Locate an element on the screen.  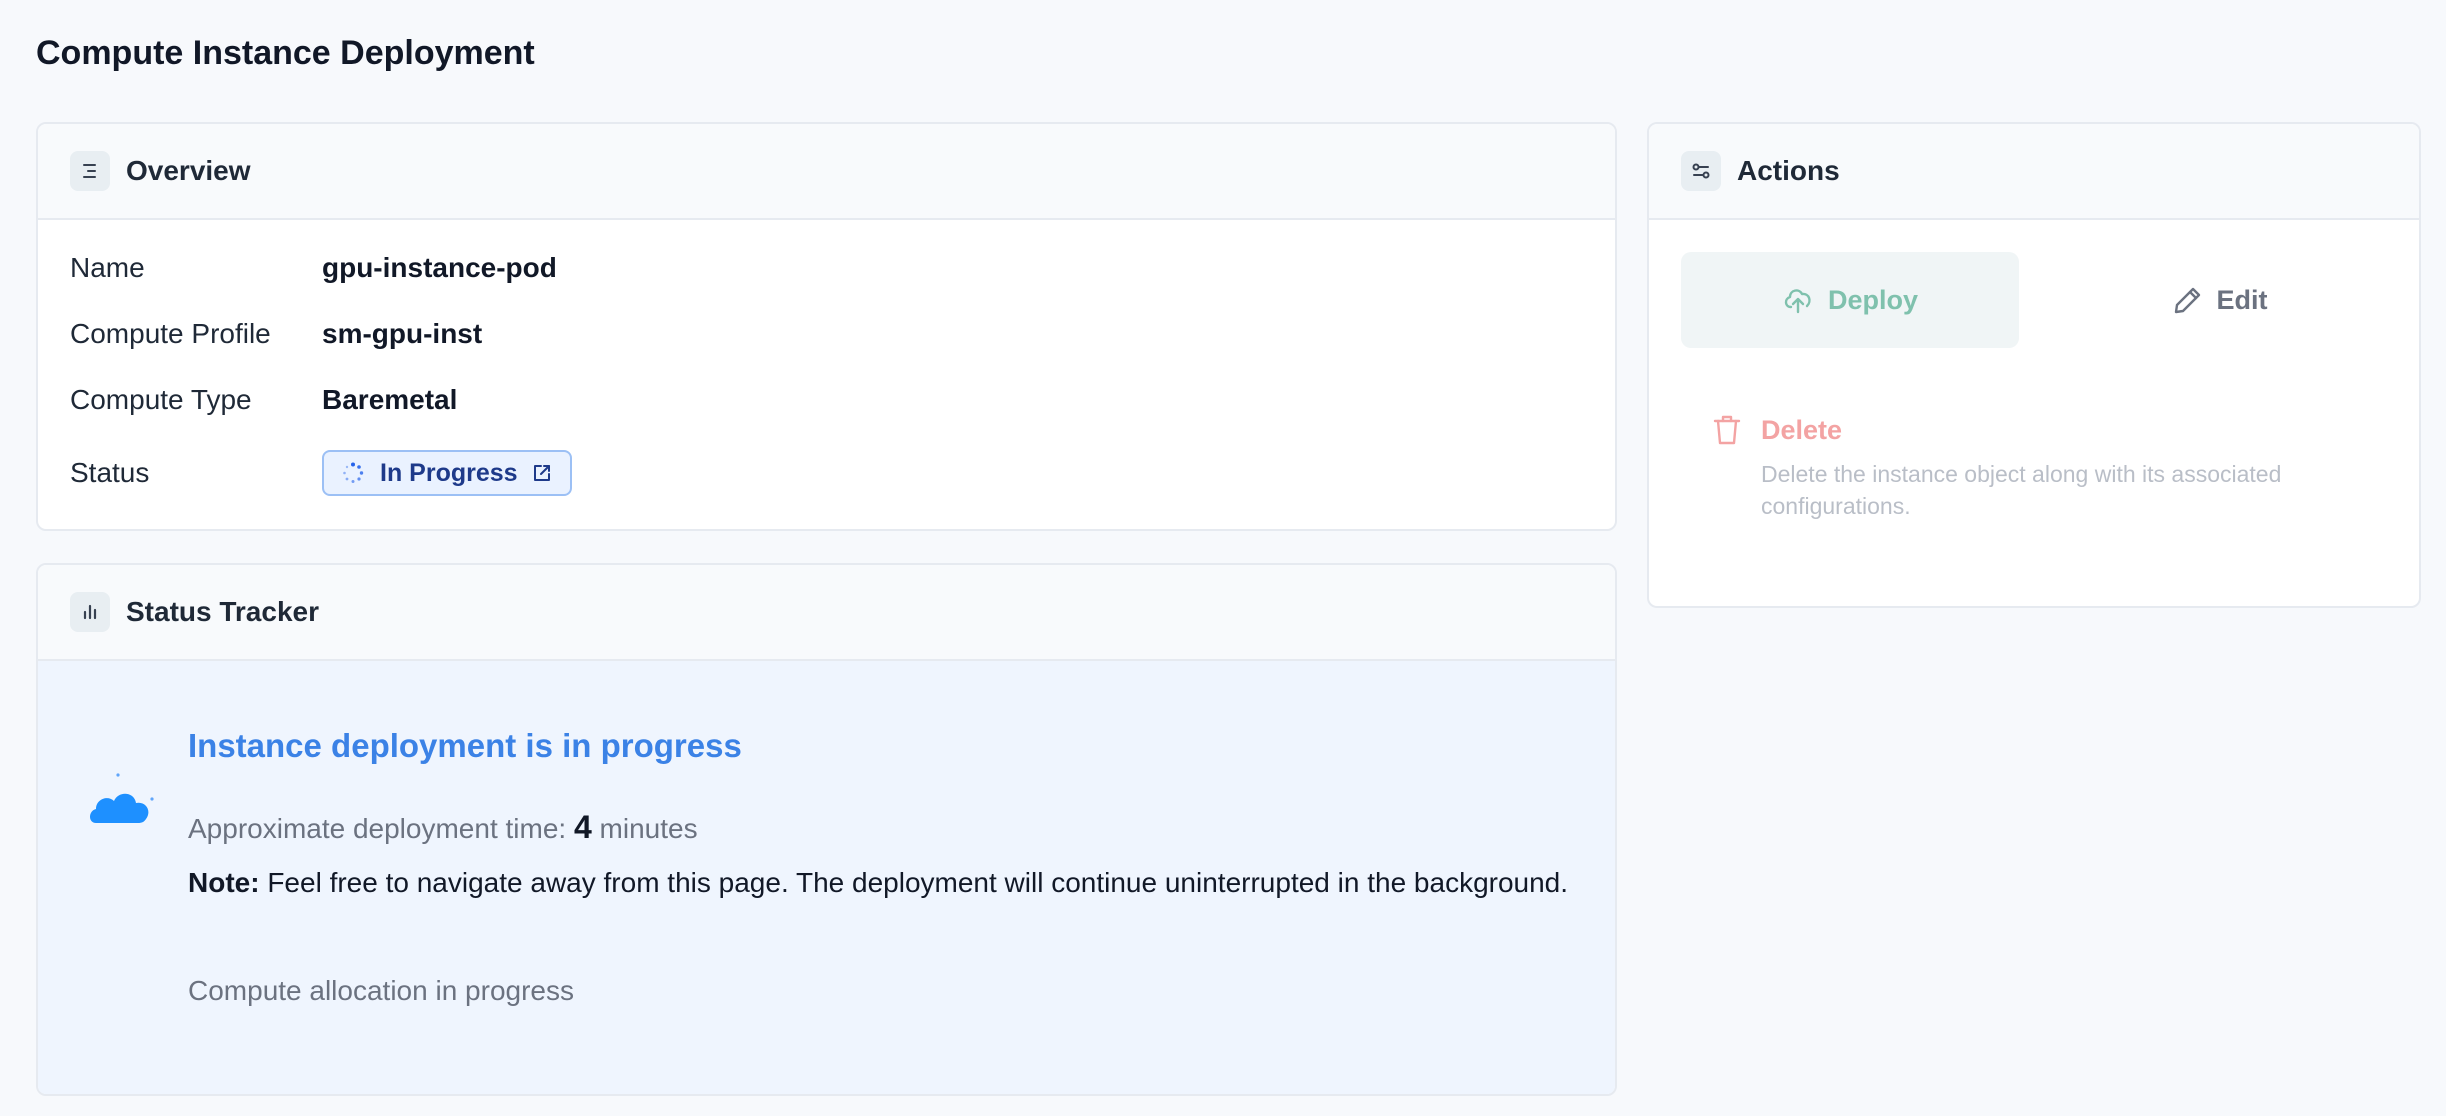
compute-type-label: Compute Type is located at coordinates (161, 399).